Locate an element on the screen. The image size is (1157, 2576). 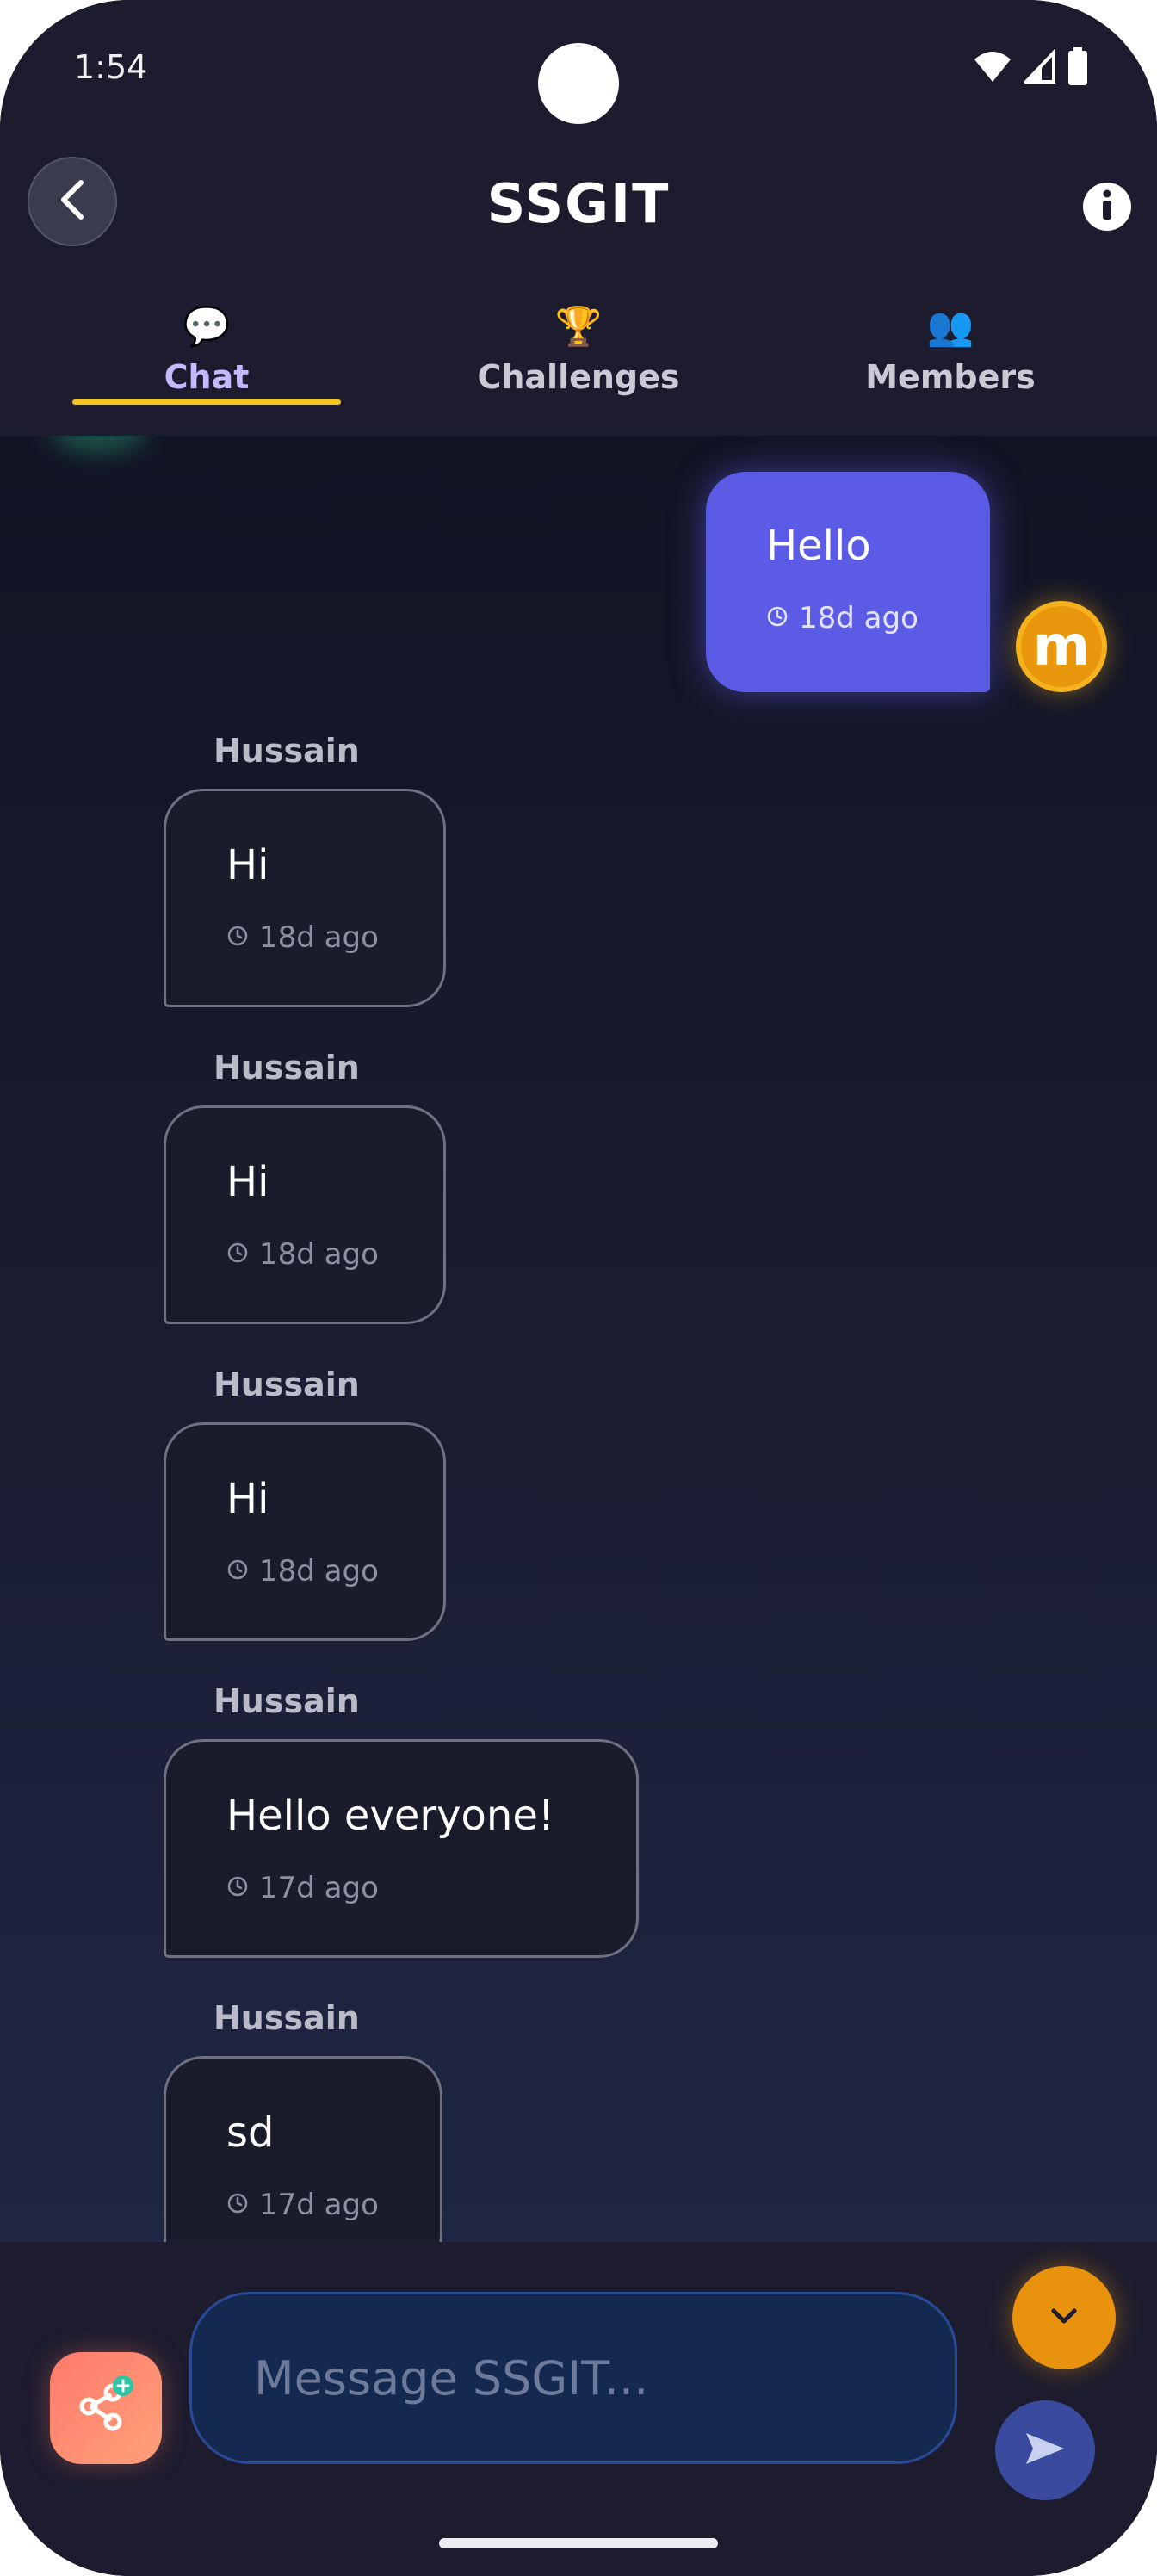
message-input is located at coordinates (573, 2378).